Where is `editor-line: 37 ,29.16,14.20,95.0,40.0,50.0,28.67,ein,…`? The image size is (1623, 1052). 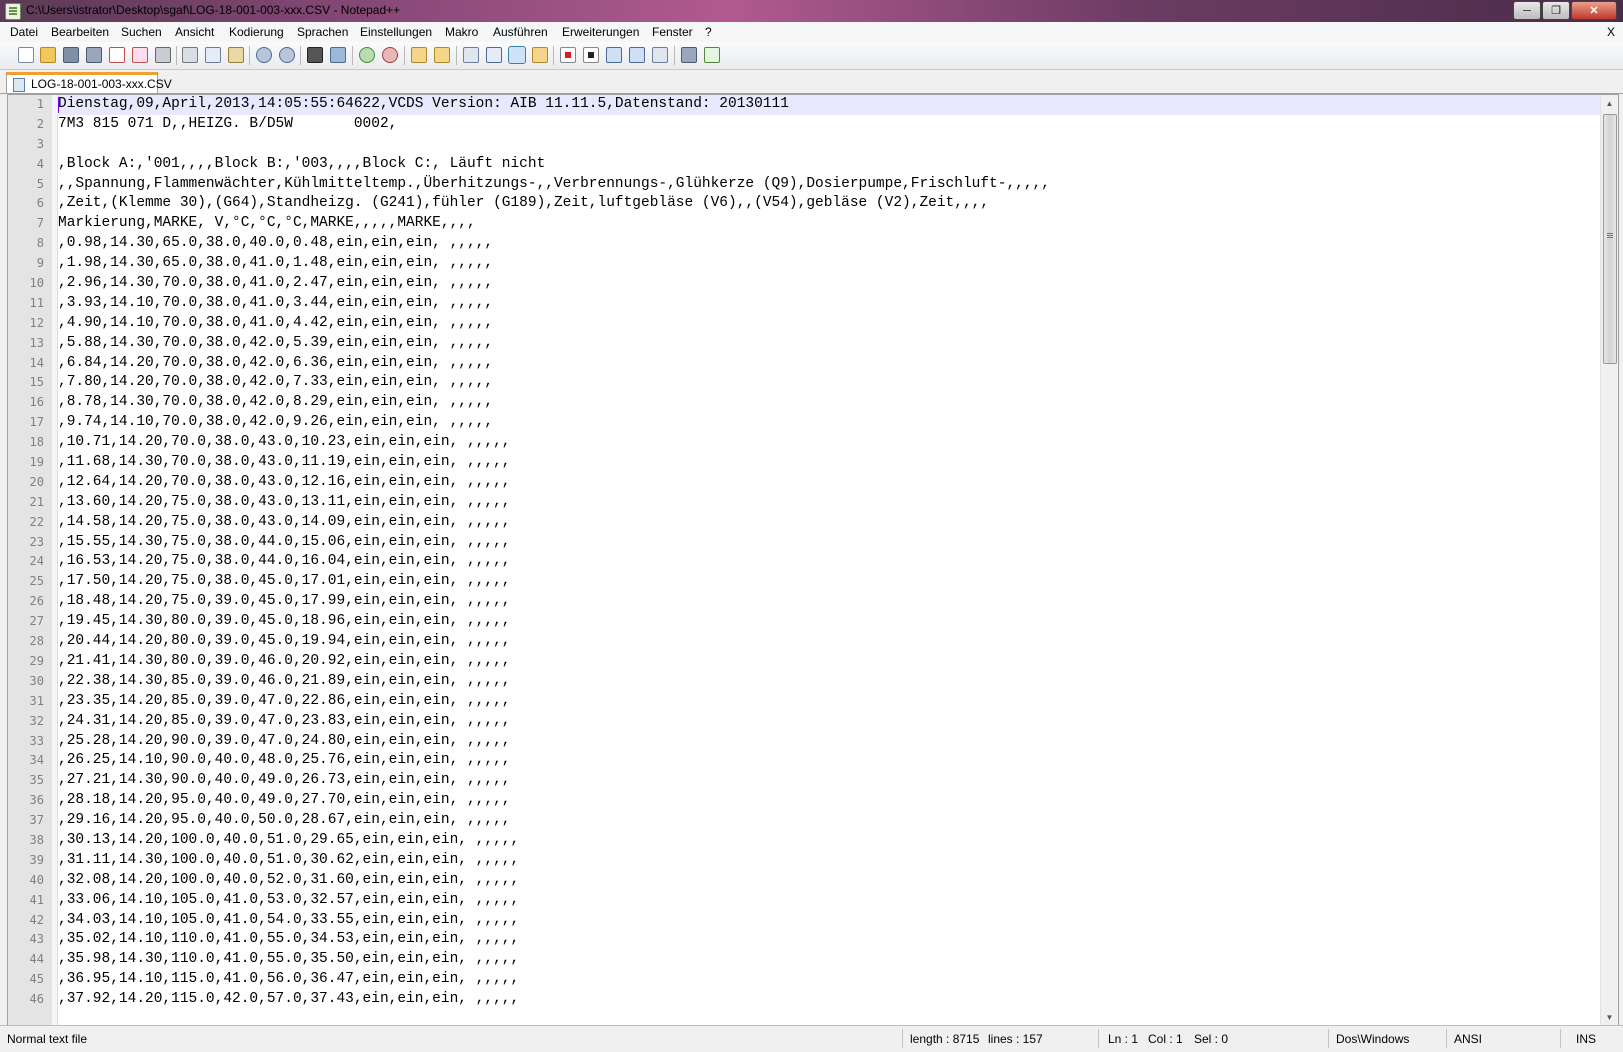 editor-line: 37 ,29.16,14.20,95.0,40.0,50.0,28.67,ein,… is located at coordinates (804, 821).